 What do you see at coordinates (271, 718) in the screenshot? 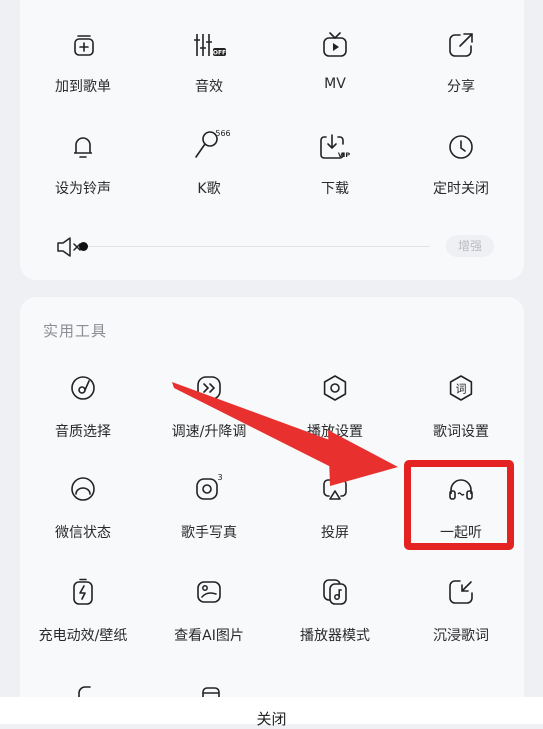
I see `close-button: 关闭` at bounding box center [271, 718].